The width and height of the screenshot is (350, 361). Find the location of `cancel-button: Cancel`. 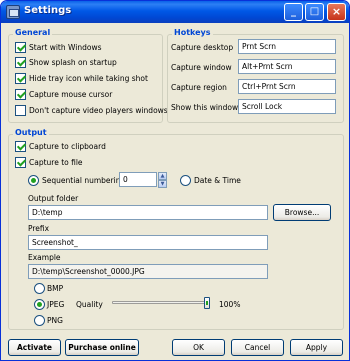

cancel-button: Cancel is located at coordinates (257, 347).